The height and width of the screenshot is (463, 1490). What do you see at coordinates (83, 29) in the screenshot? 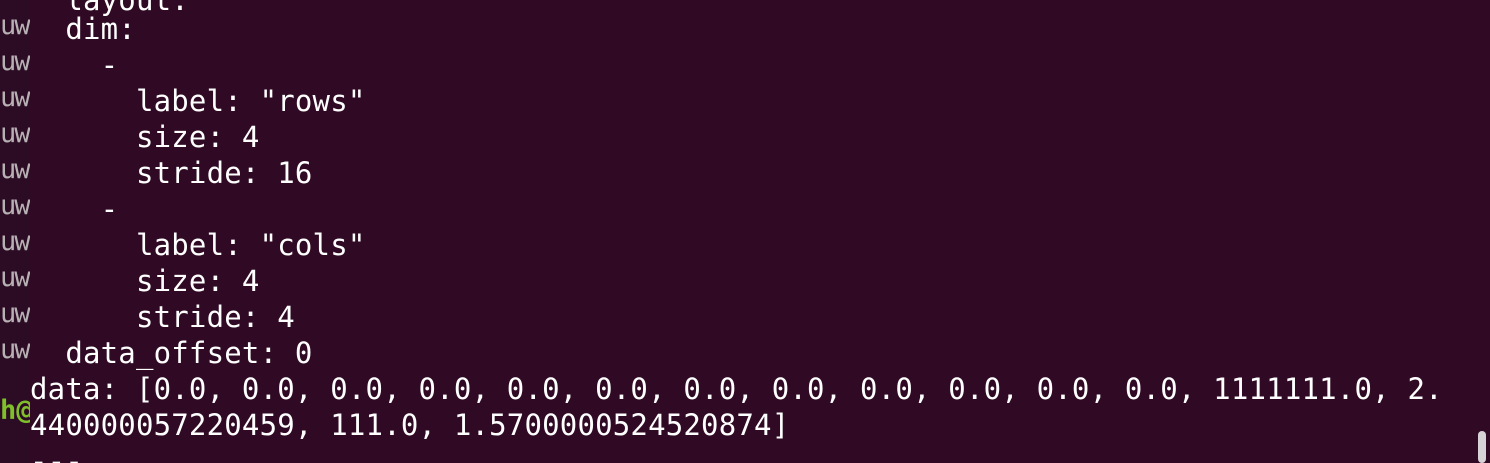
I see `terminal-line: dim:` at bounding box center [83, 29].